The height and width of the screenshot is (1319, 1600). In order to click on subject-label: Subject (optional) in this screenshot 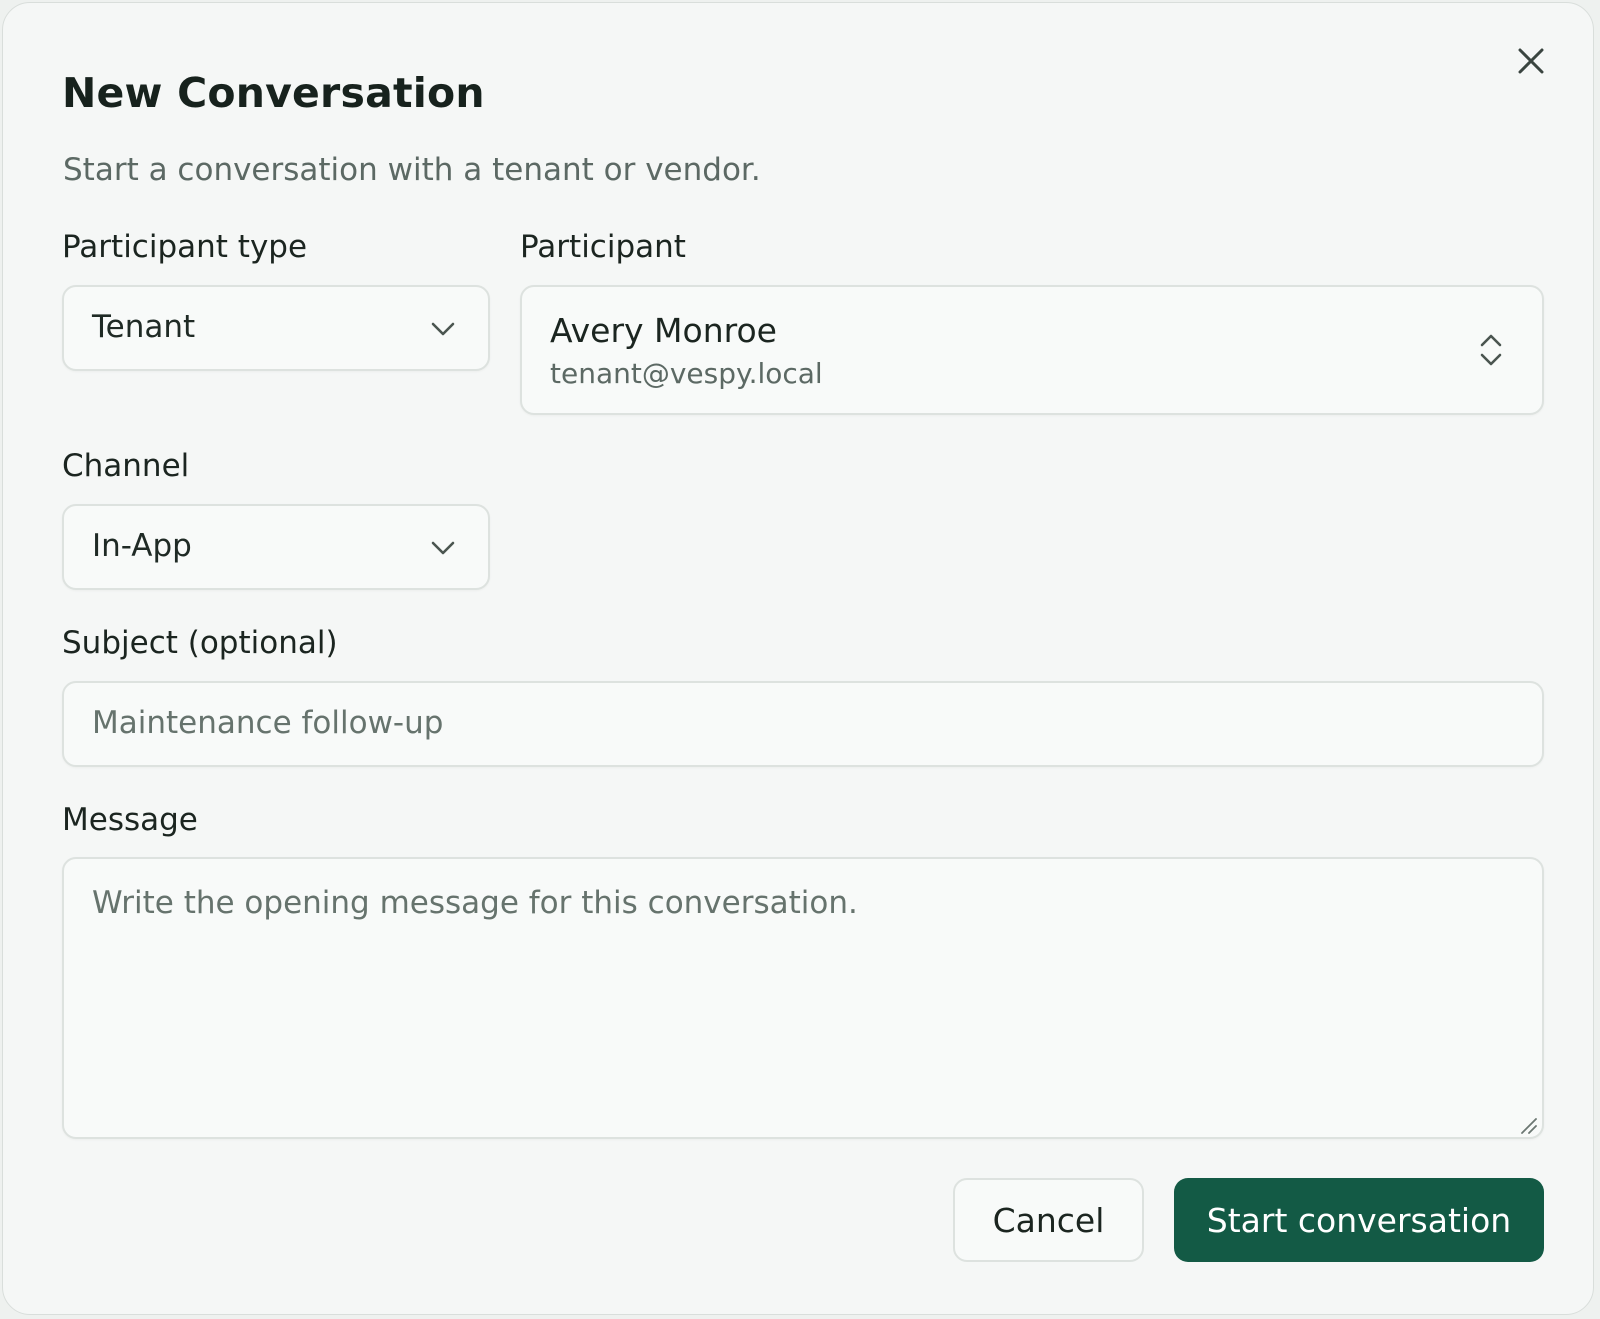, I will do `click(200, 643)`.